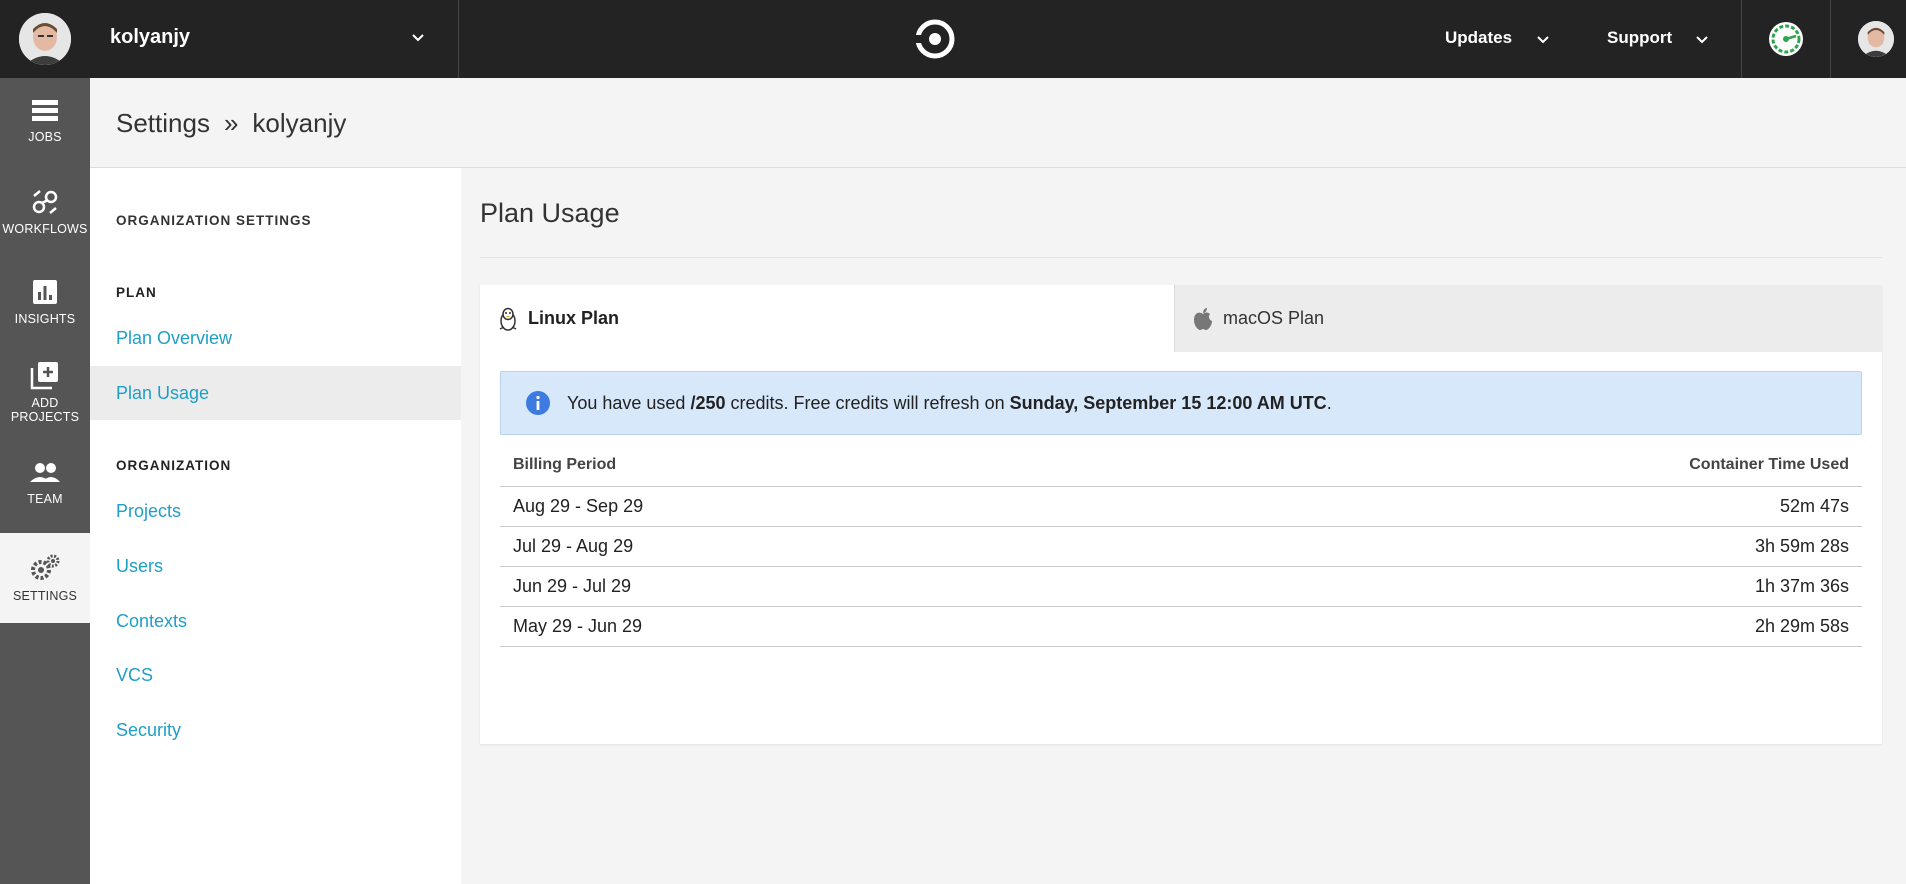  What do you see at coordinates (1478, 38) in the screenshot?
I see `updates-menu: Updates` at bounding box center [1478, 38].